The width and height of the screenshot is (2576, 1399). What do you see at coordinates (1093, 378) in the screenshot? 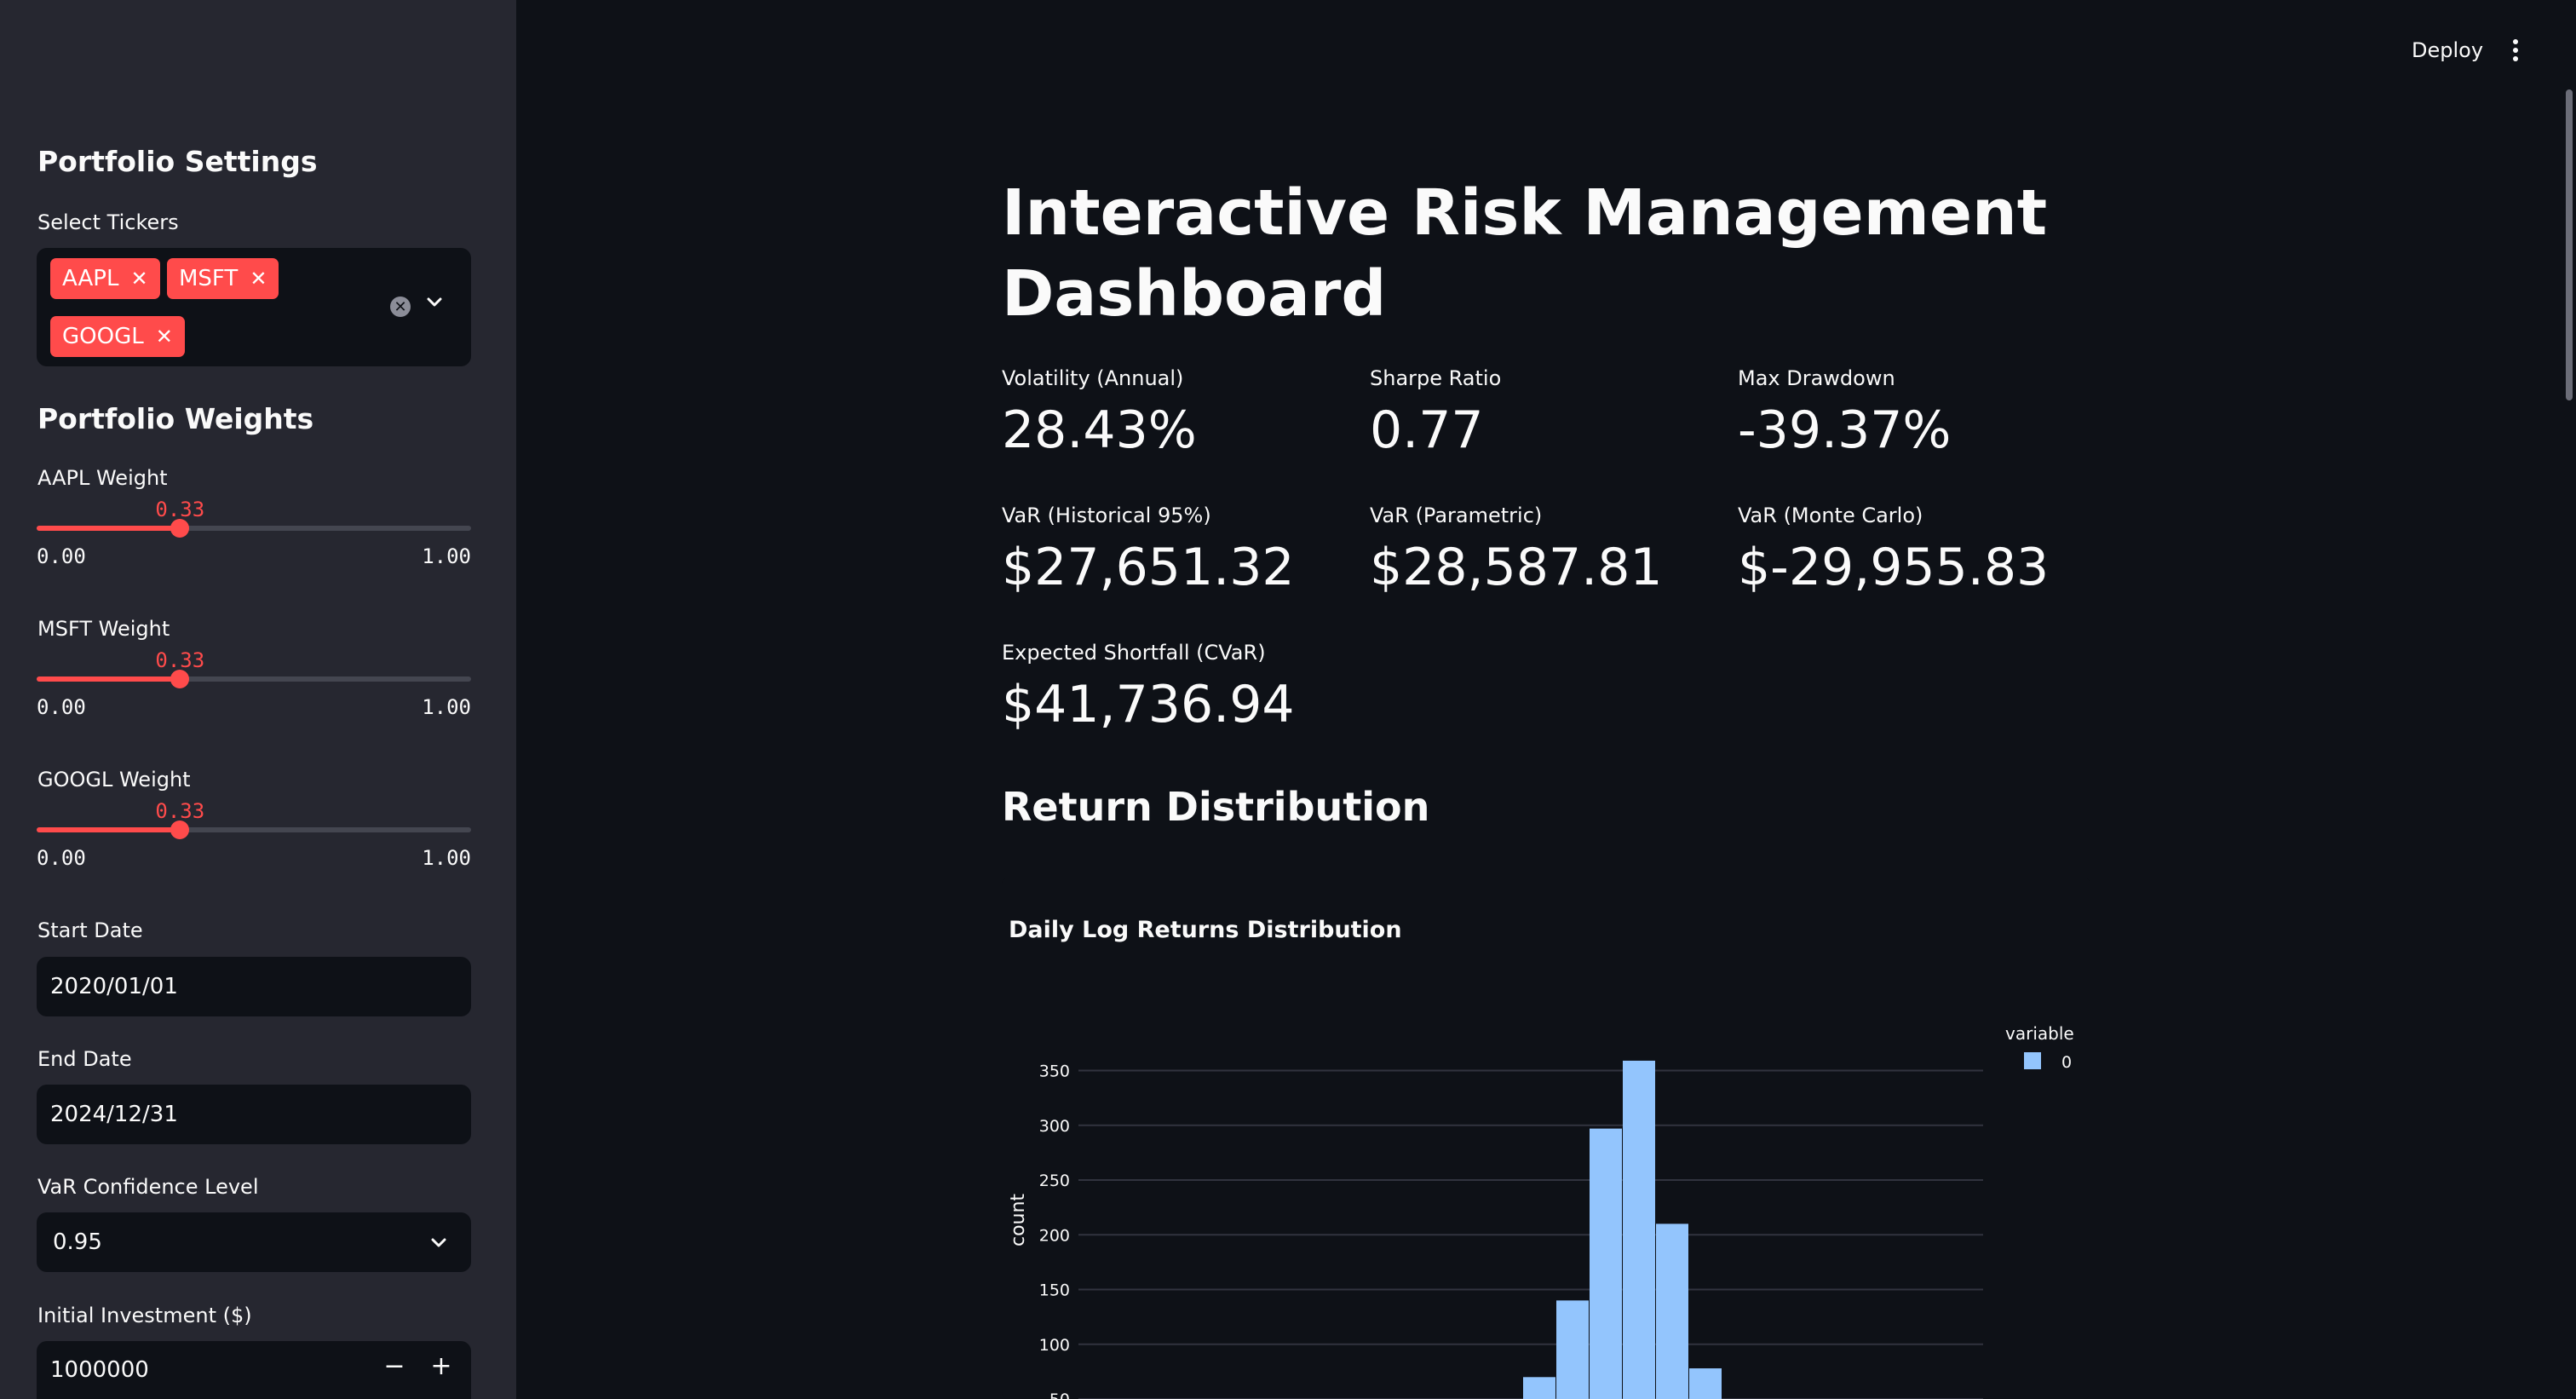
I see `metric-label: Volatility (Annual)` at bounding box center [1093, 378].